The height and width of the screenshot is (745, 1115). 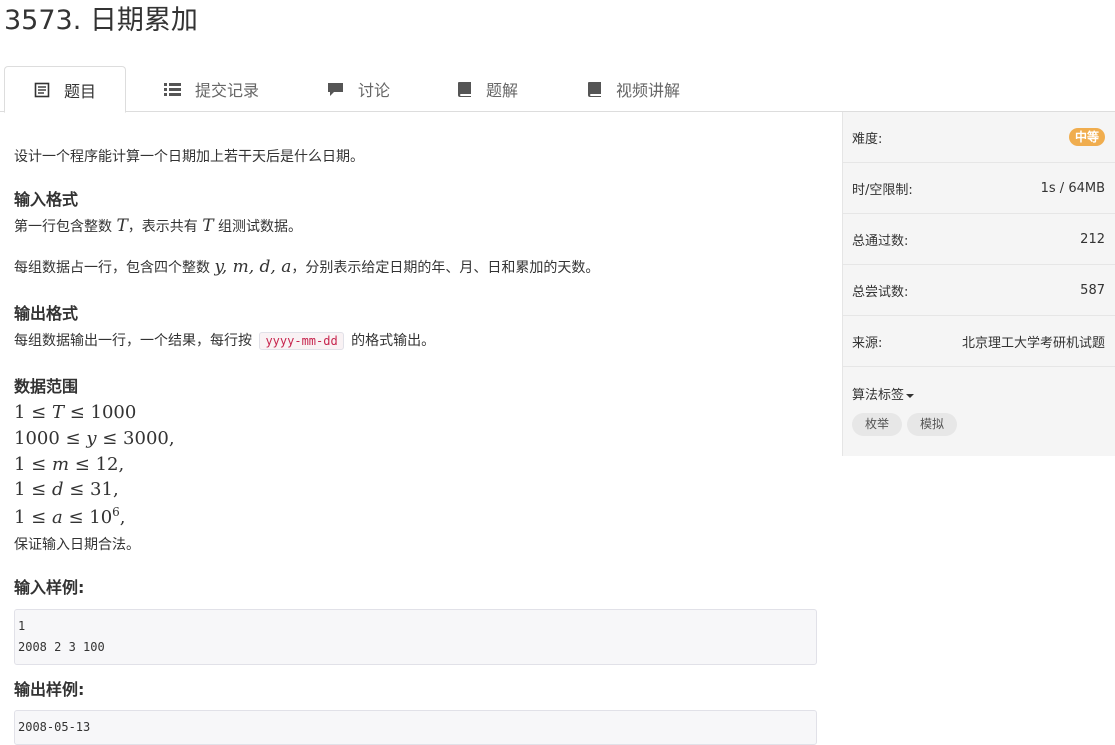 I want to click on output-format-heading: 输出格式, so click(x=46, y=313).